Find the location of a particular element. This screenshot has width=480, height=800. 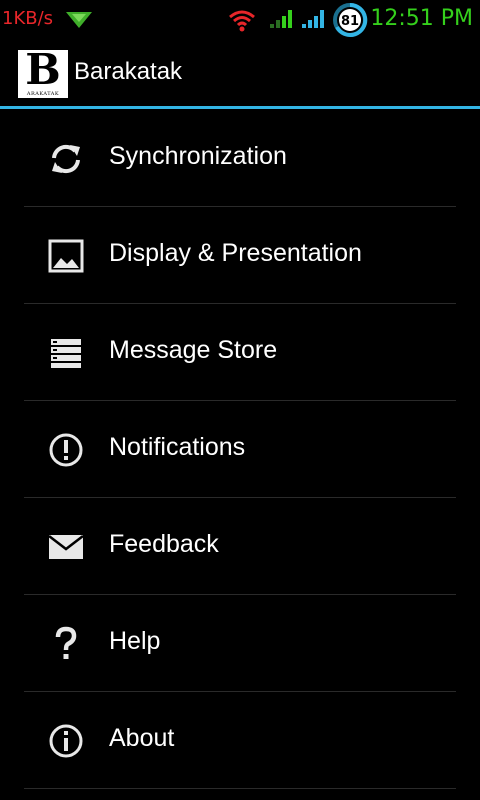

menu-item-help: Help is located at coordinates (240, 643).